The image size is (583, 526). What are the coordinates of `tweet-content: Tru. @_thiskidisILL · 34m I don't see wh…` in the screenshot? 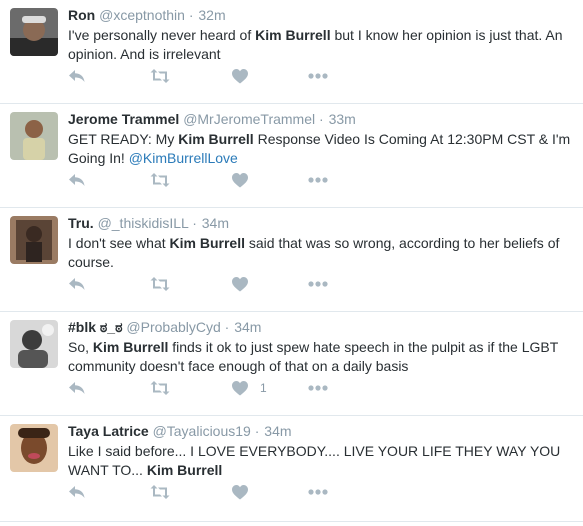 It's located at (320, 243).